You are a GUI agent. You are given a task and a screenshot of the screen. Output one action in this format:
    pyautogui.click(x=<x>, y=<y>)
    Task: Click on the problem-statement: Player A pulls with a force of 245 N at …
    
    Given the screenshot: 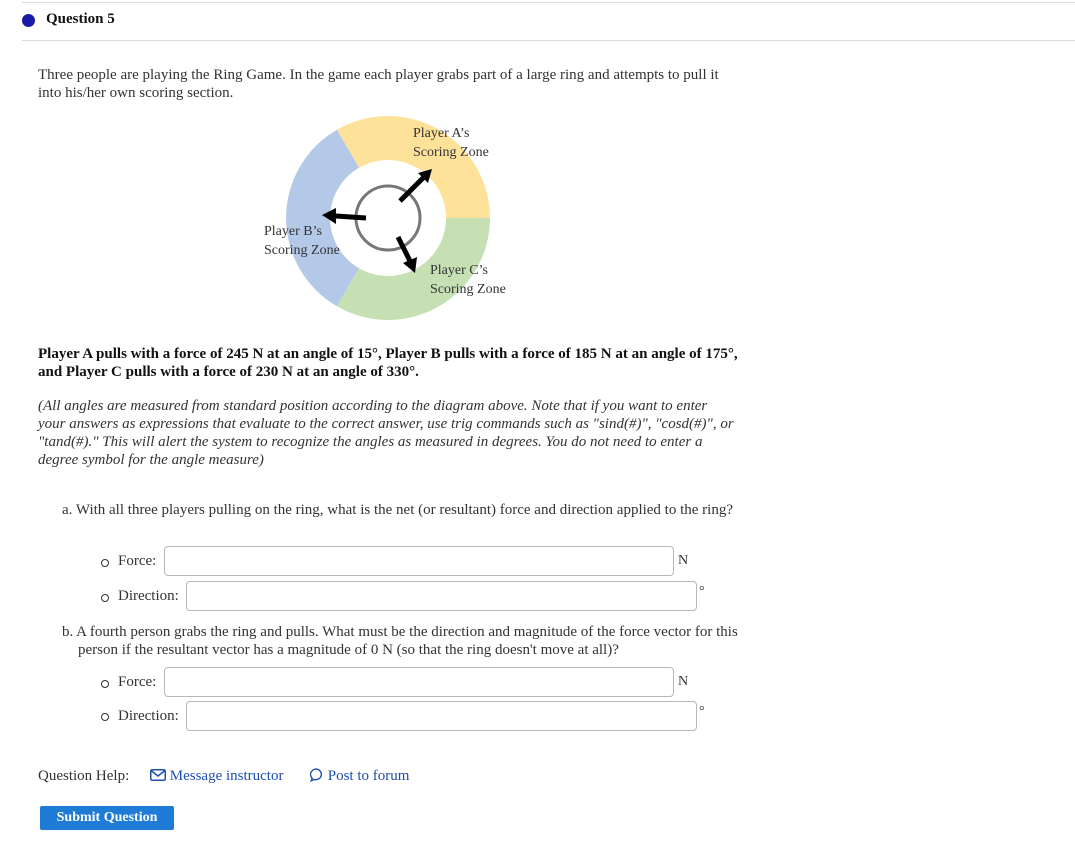 What is the action you would take?
    pyautogui.click(x=388, y=363)
    